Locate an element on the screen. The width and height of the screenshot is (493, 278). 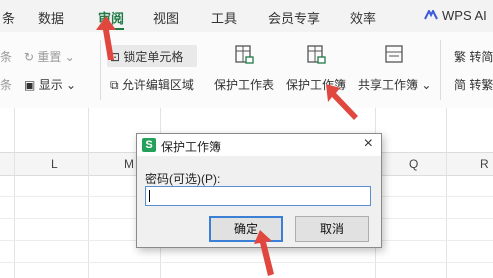
share-workbook-button: 共享工作簿 ⌄ is located at coordinates (394, 84).